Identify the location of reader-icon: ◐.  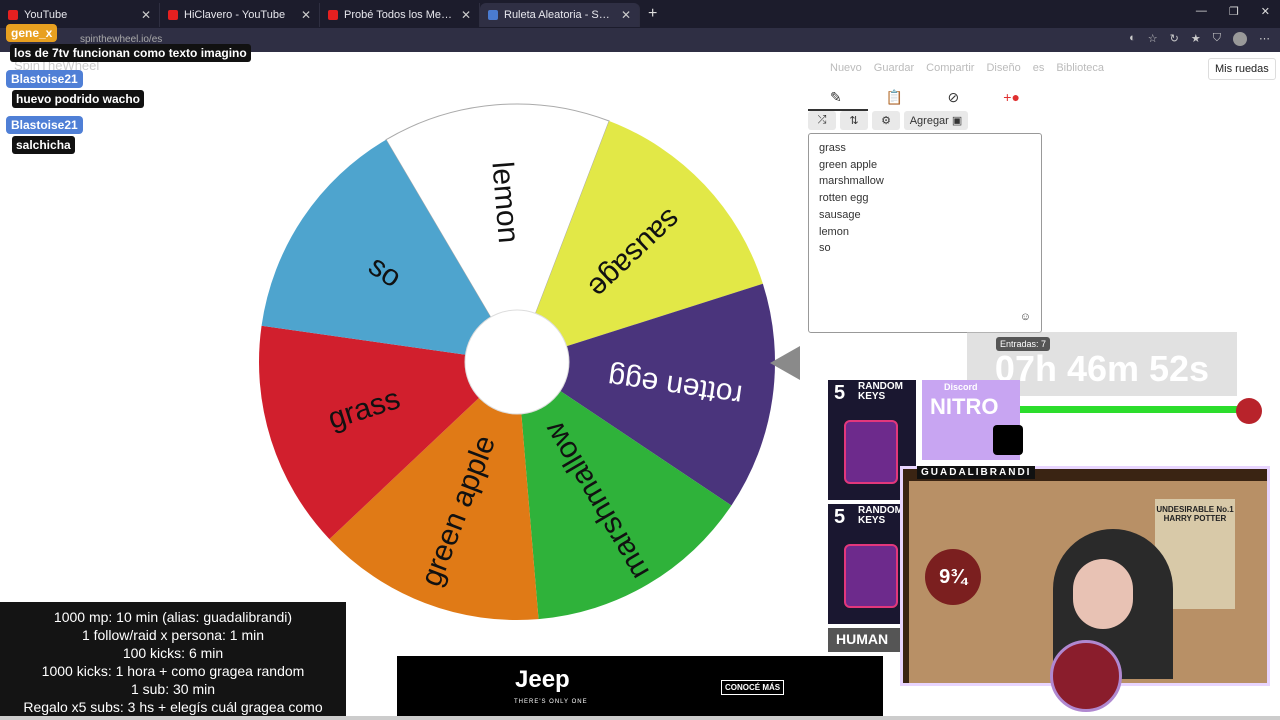
(1132, 39).